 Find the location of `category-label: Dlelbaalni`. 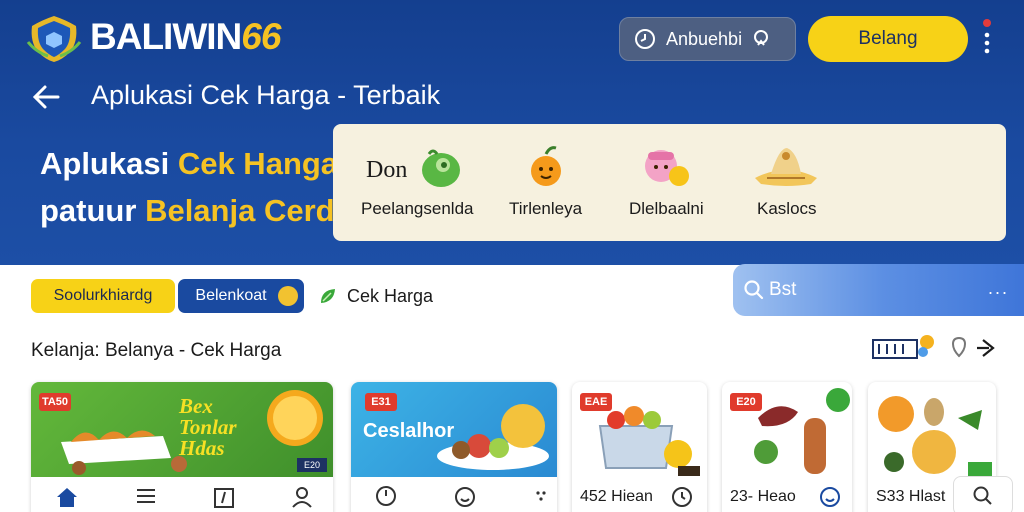

category-label: Dlelbaalni is located at coordinates (666, 208).